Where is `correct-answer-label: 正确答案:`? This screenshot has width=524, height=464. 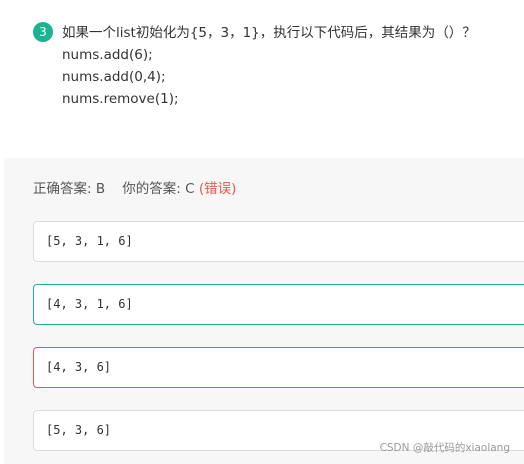 correct-answer-label: 正确答案: is located at coordinates (62, 189).